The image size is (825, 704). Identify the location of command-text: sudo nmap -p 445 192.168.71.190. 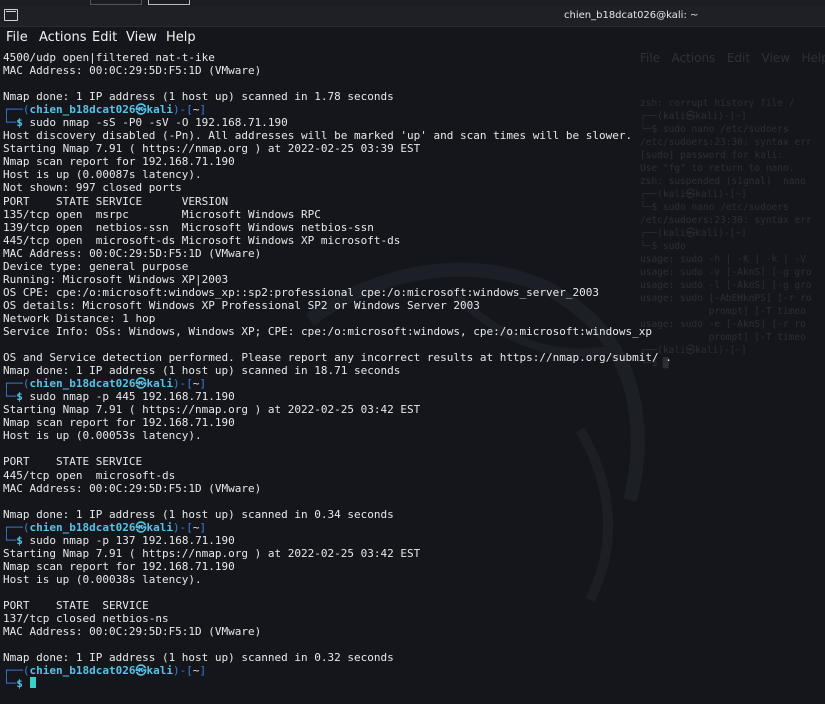
(132, 397).